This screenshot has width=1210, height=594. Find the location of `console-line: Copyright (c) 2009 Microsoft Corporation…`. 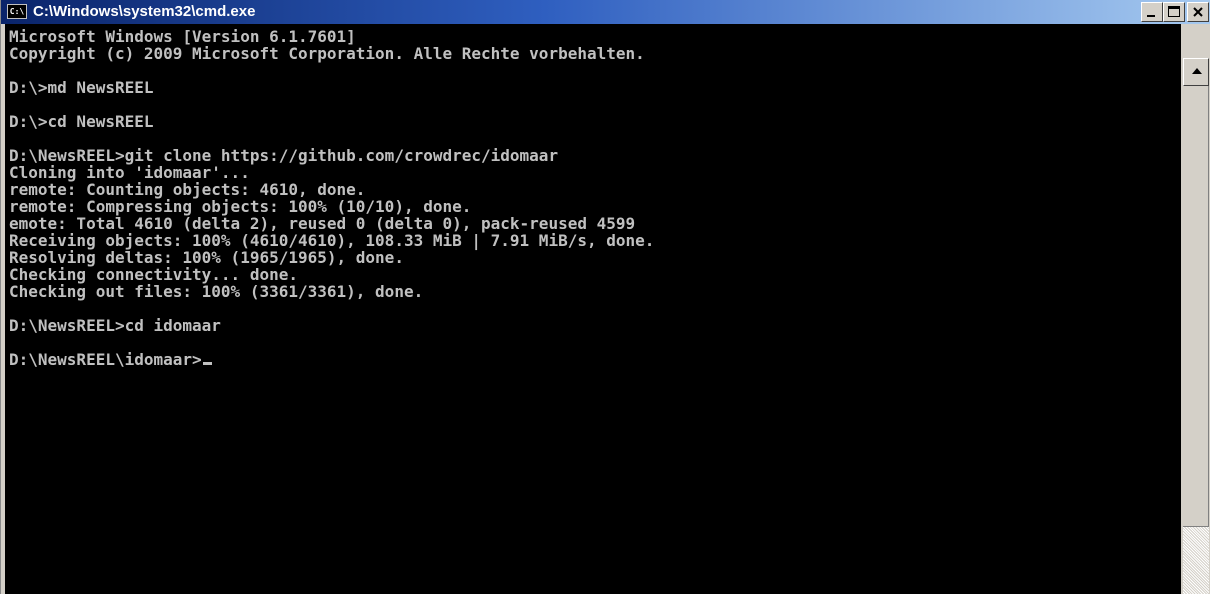

console-line: Copyright (c) 2009 Microsoft Corporation… is located at coordinates (327, 53).